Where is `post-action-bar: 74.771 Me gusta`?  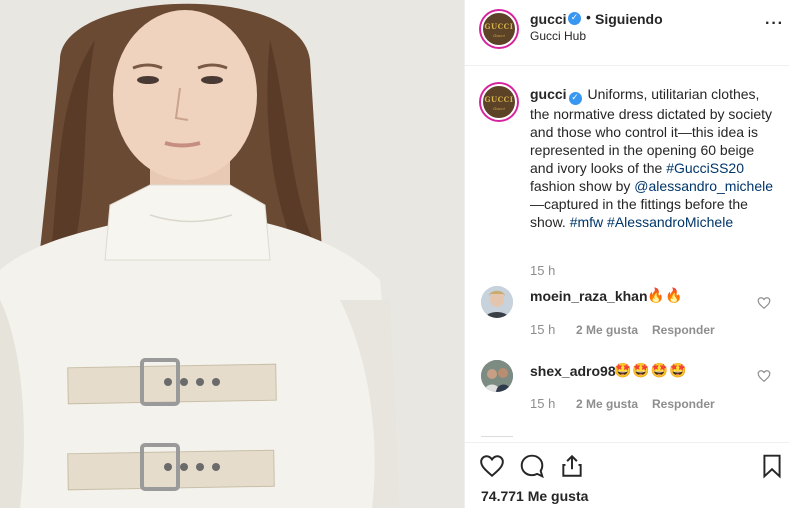 post-action-bar: 74.771 Me gusta is located at coordinates (627, 475).